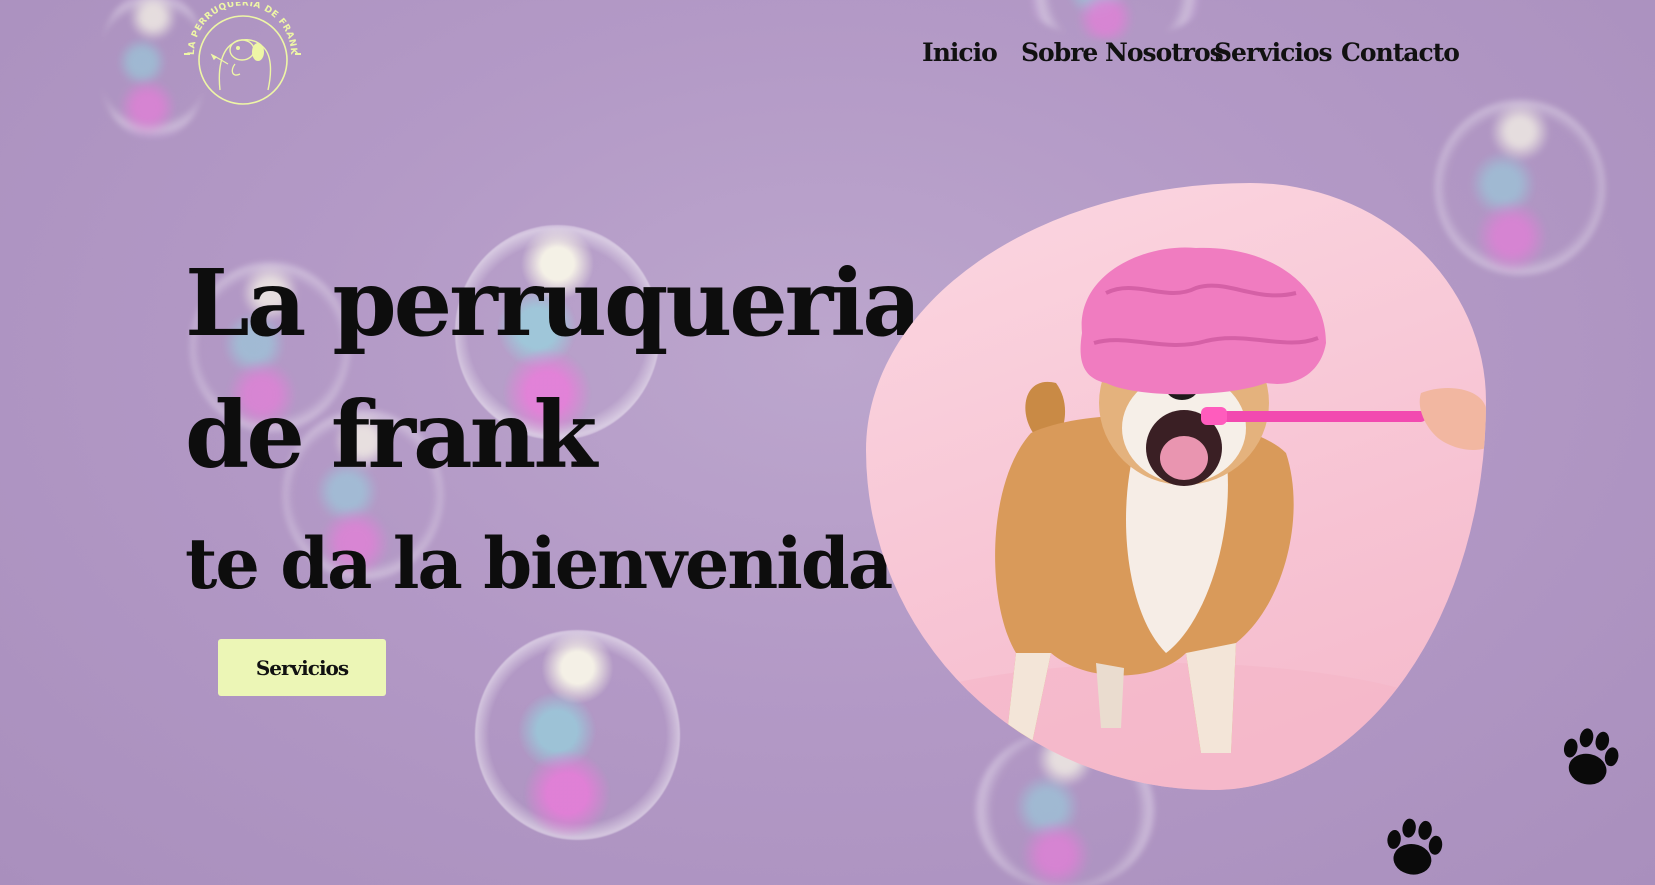 The image size is (1655, 885). What do you see at coordinates (553, 303) in the screenshot?
I see `hero-title-line-1: La perruqueria` at bounding box center [553, 303].